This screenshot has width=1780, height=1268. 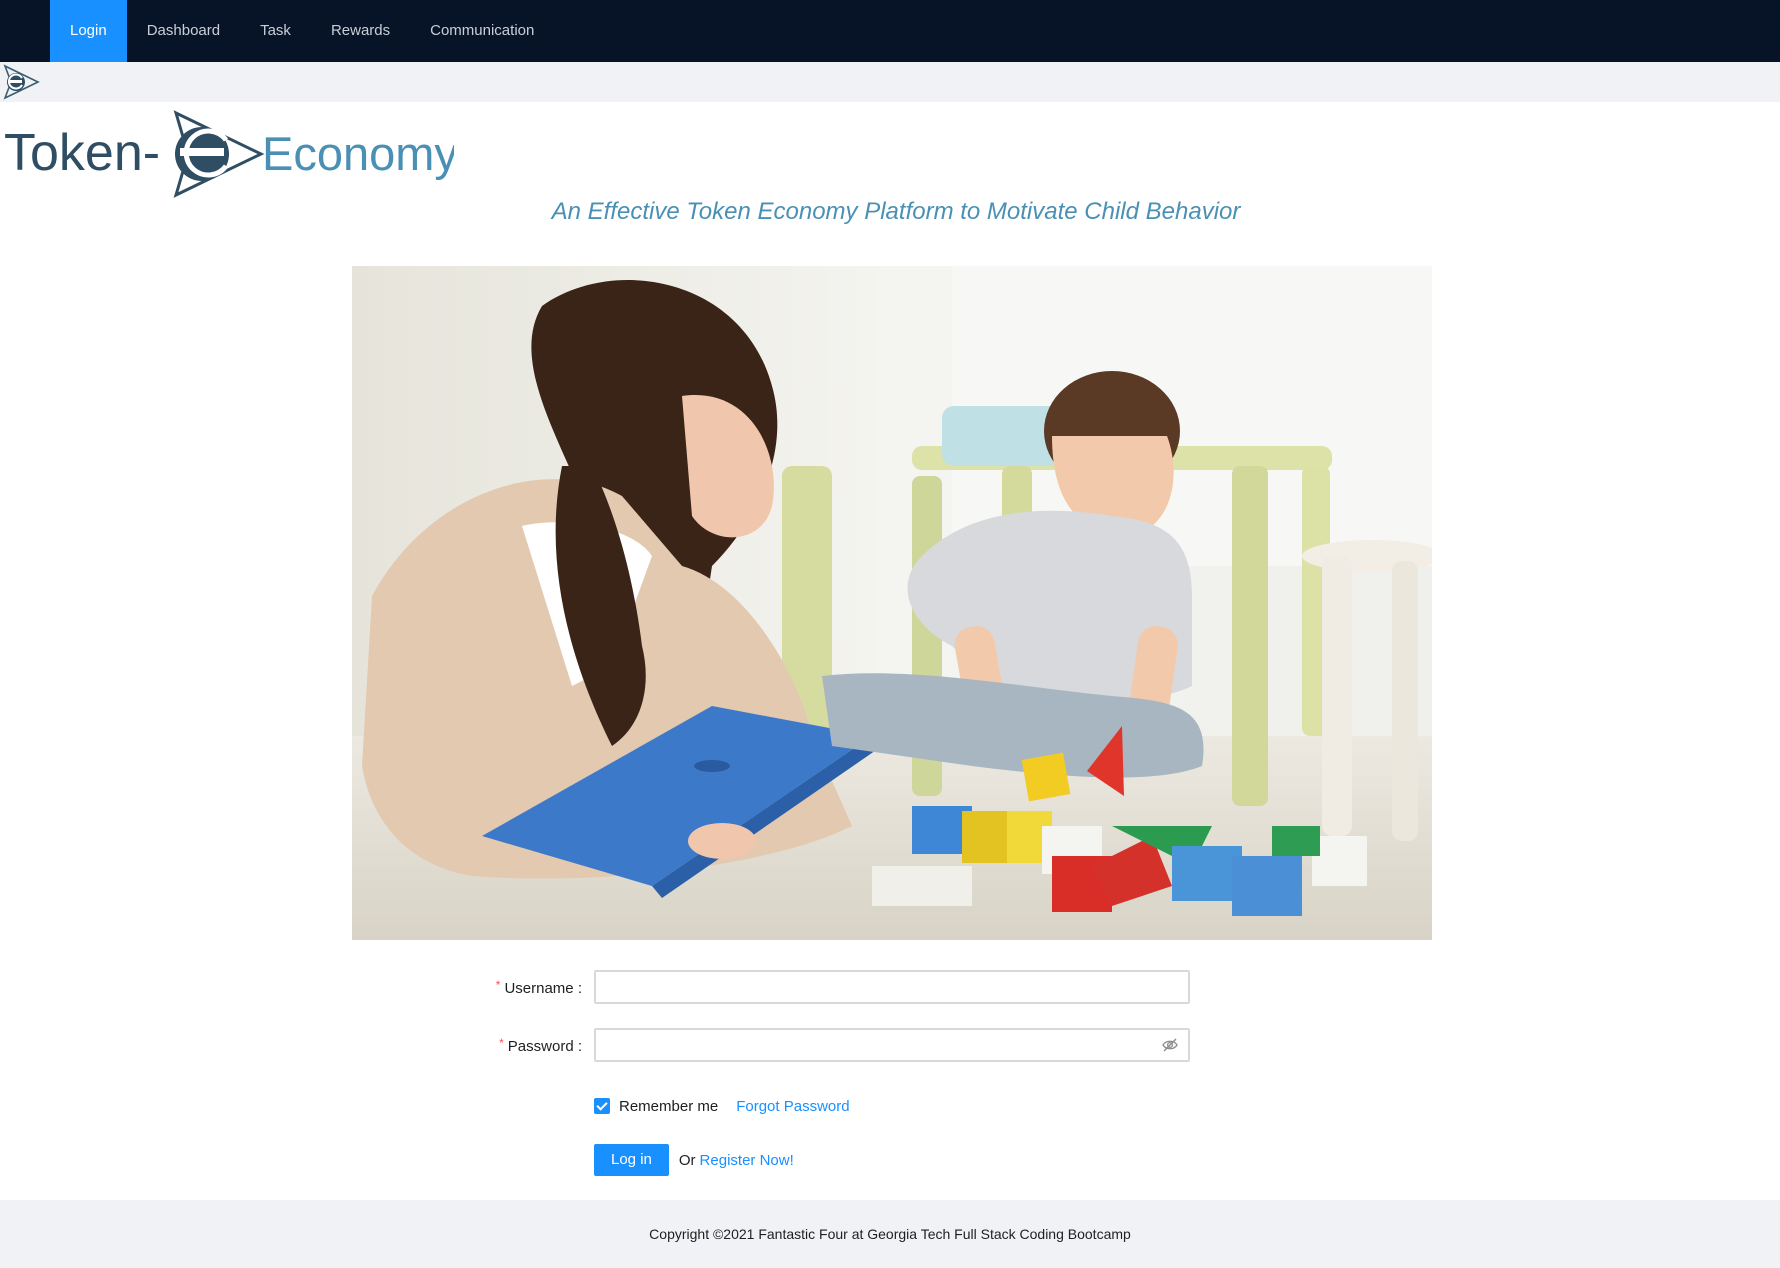 I want to click on or-text: Or, so click(x=687, y=1160).